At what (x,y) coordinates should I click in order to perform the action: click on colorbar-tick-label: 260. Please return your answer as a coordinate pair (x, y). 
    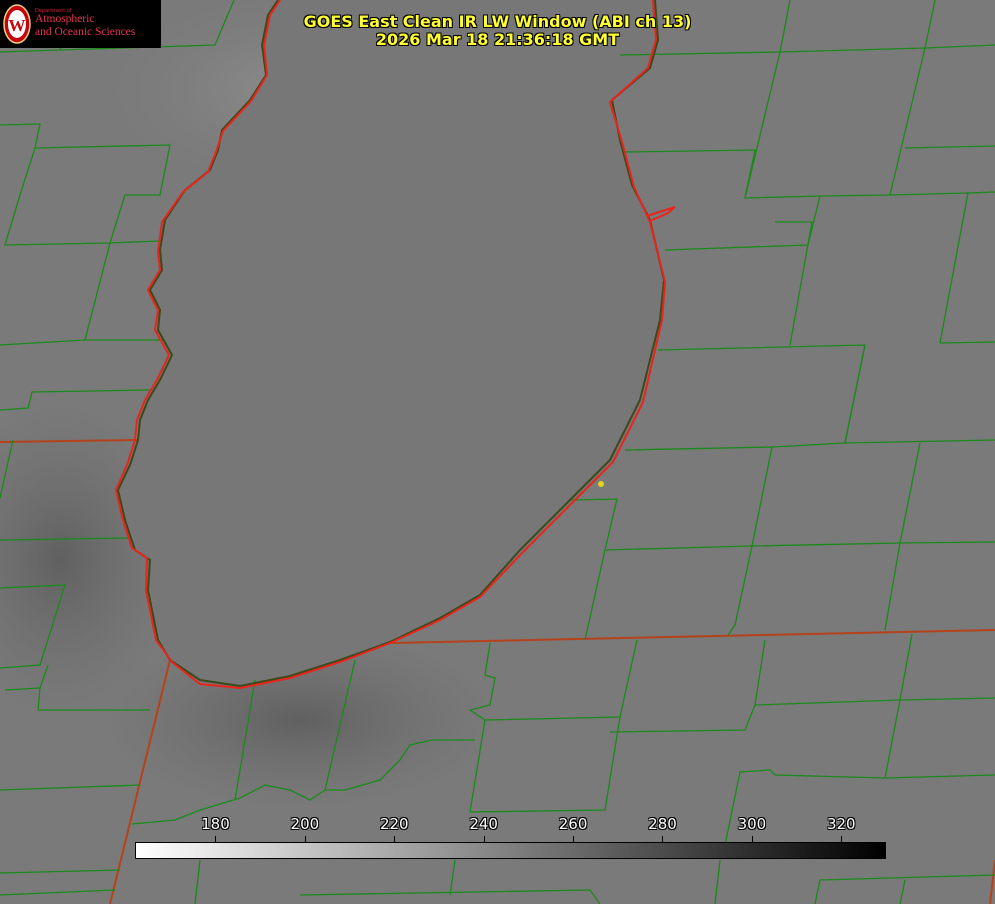
    Looking at the image, I should click on (573, 824).